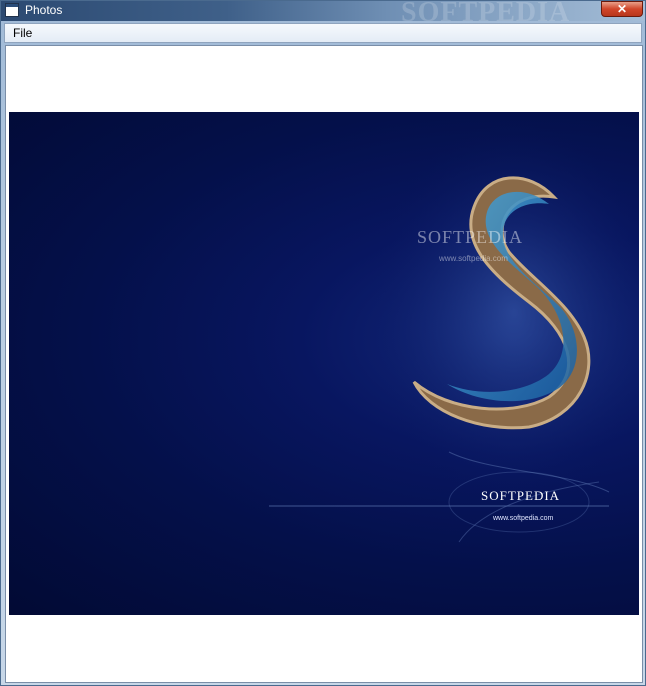 The image size is (646, 686). I want to click on menu-bar: File, so click(323, 33).